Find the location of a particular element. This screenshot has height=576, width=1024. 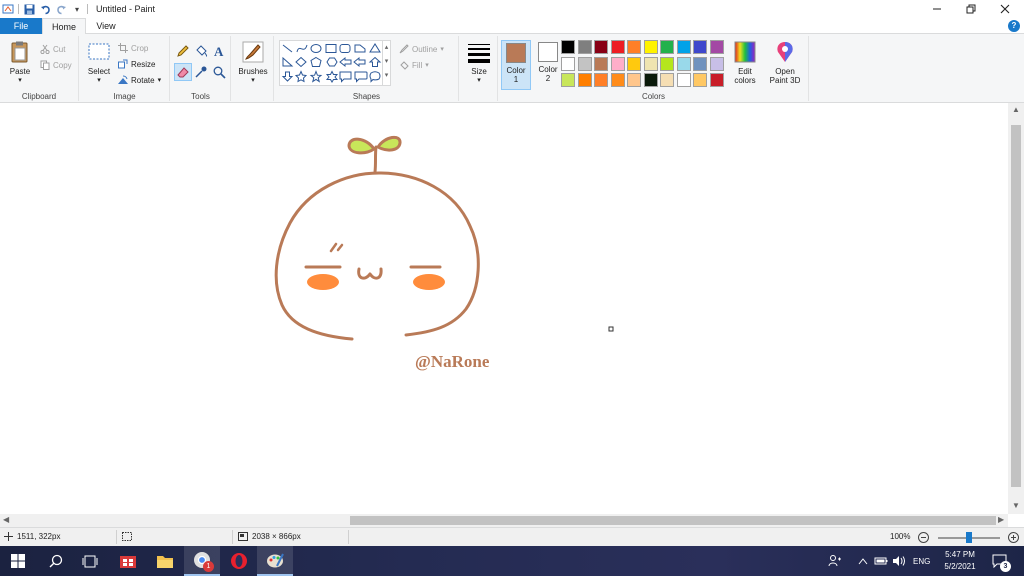

horizontal-scroll-thumb is located at coordinates (673, 520).